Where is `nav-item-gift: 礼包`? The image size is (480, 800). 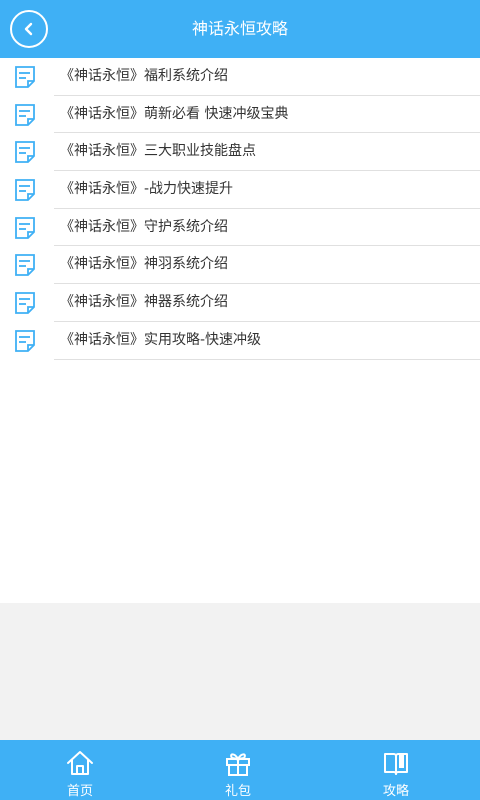 nav-item-gift: 礼包 is located at coordinates (238, 770).